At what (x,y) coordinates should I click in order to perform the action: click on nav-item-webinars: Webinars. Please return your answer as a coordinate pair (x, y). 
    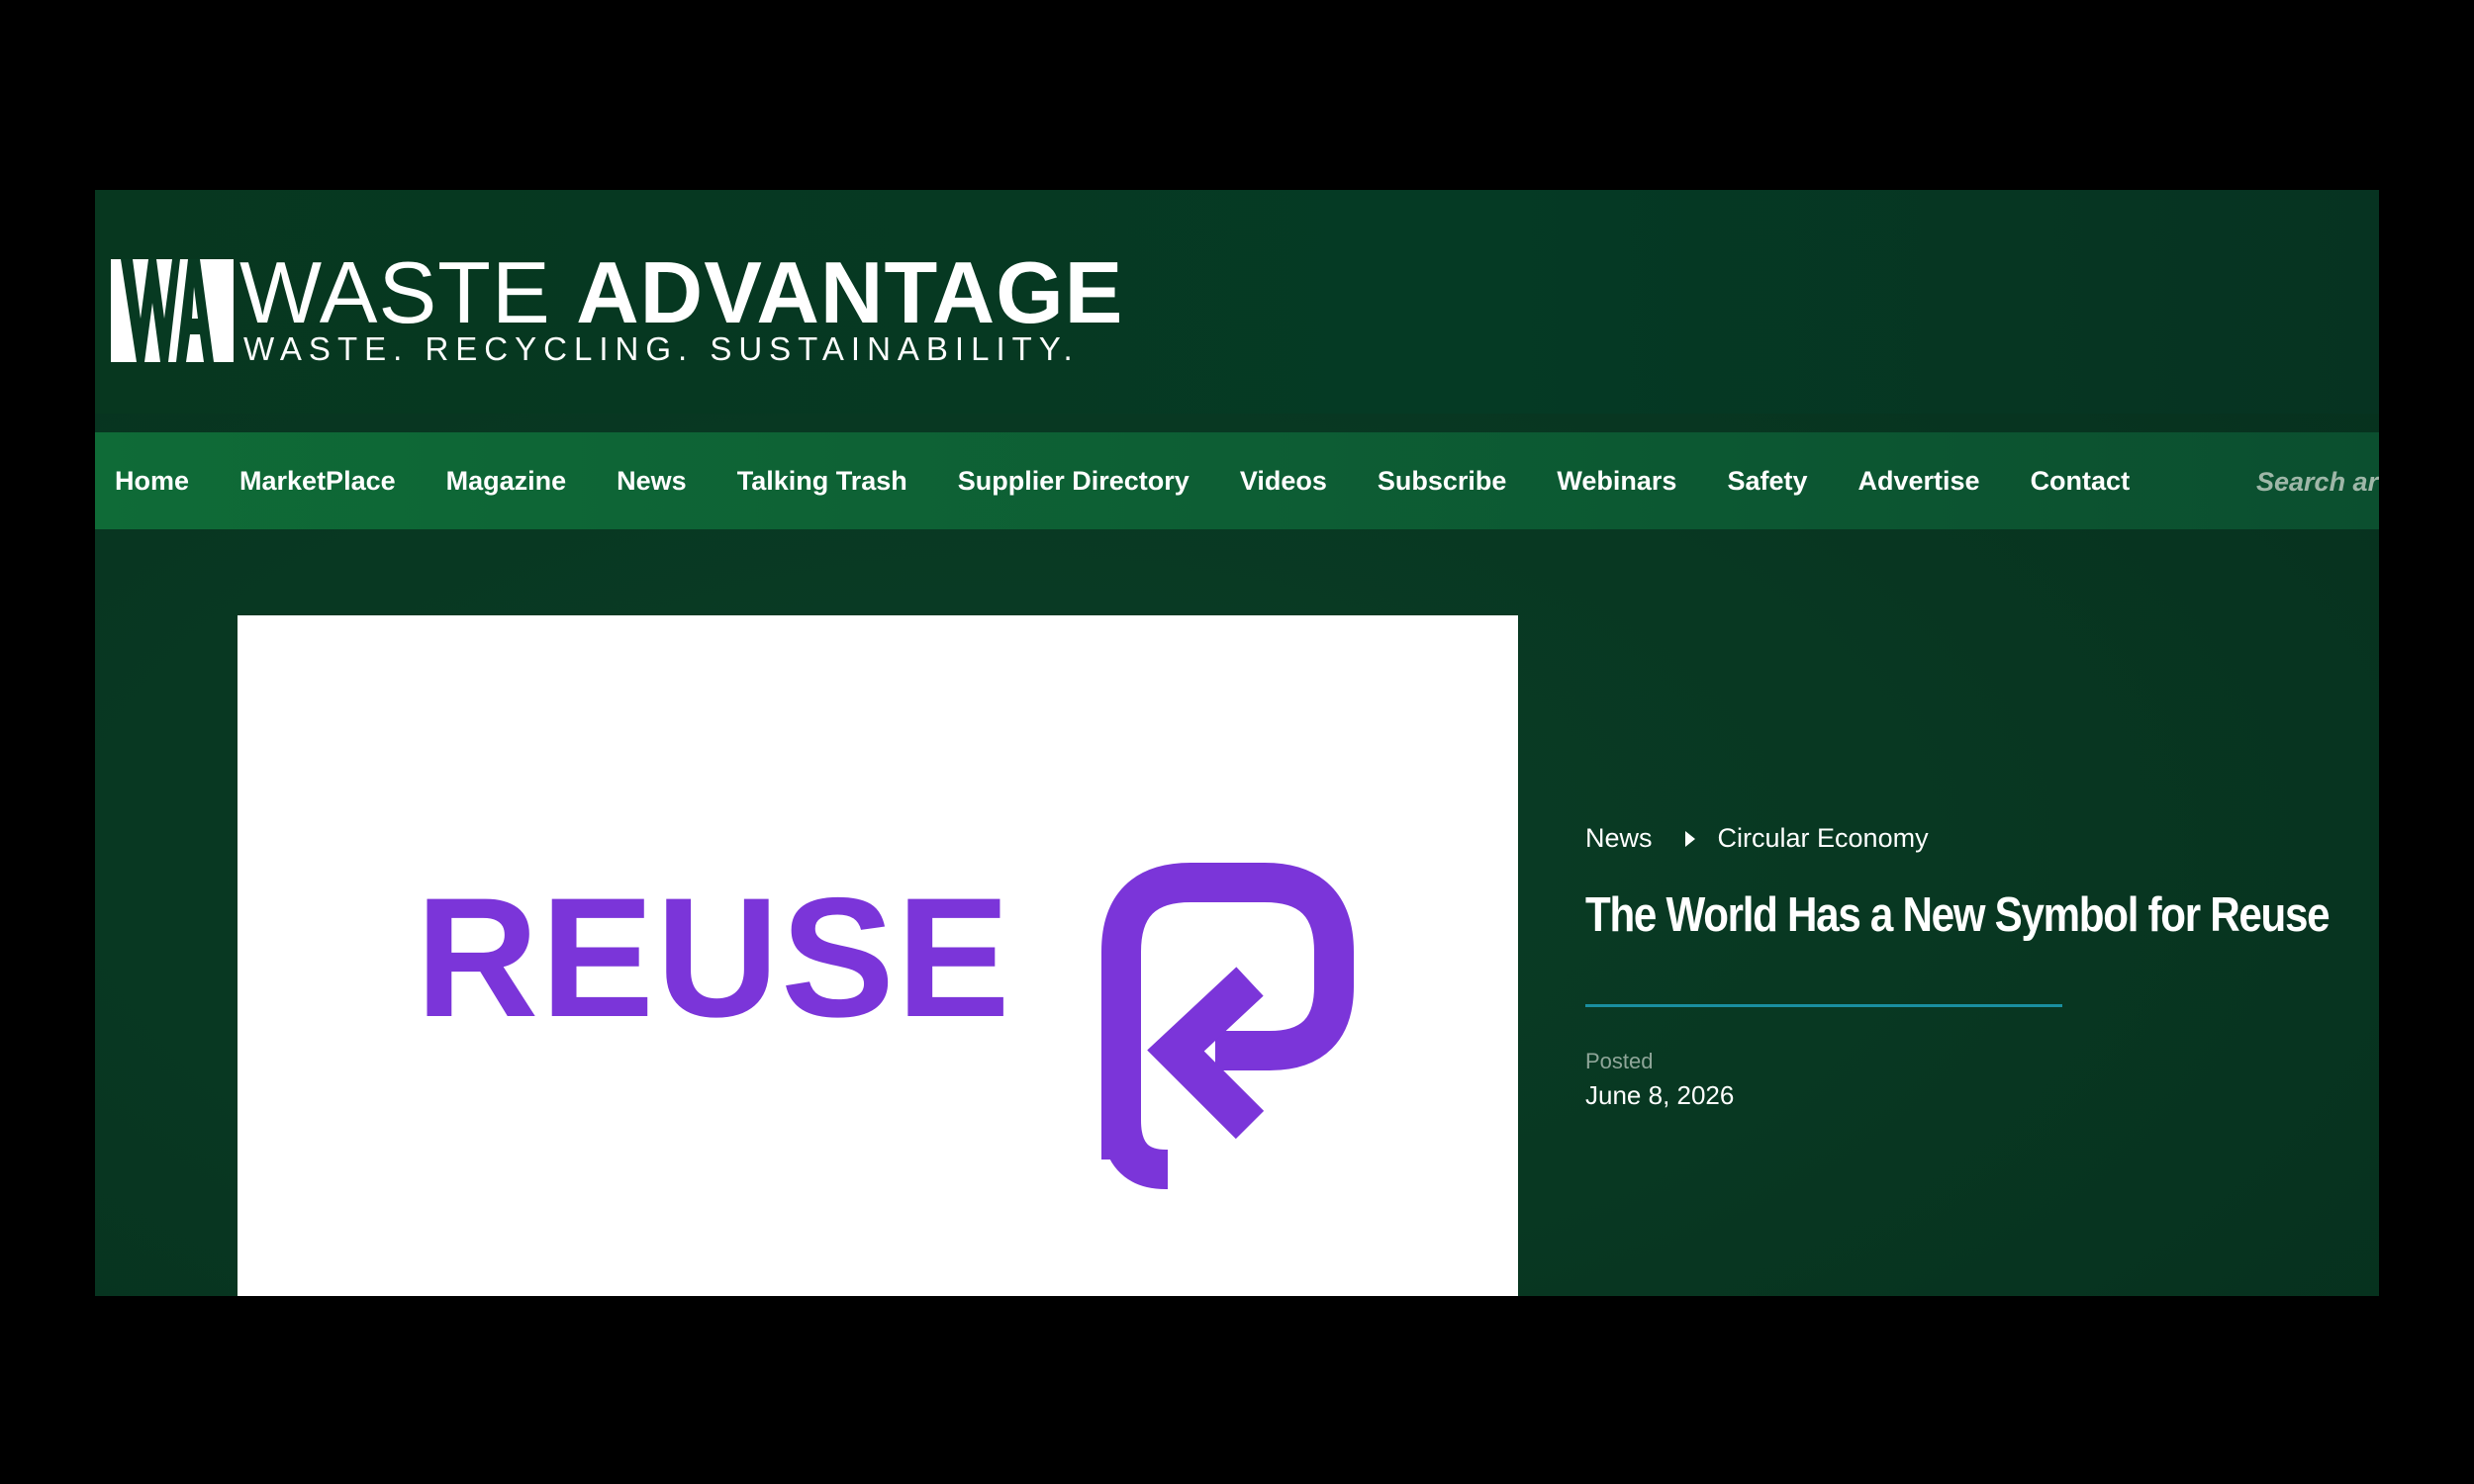
    Looking at the image, I should click on (1616, 481).